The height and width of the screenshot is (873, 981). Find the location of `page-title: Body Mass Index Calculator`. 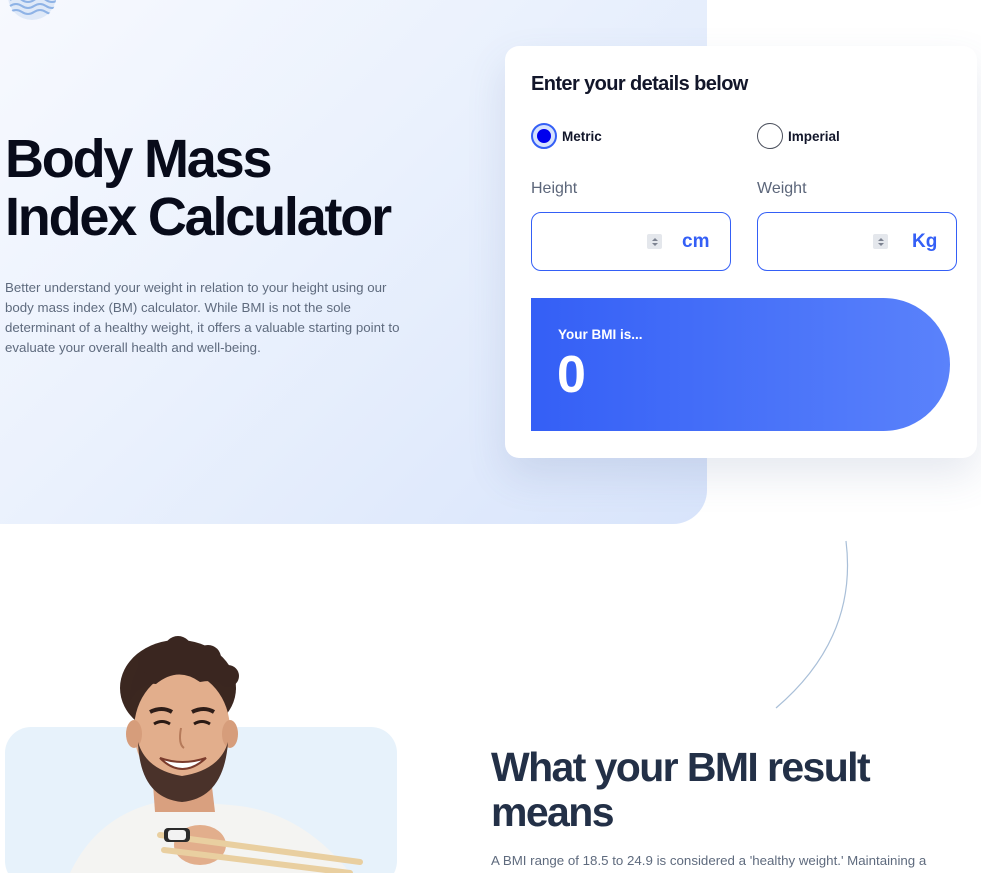

page-title: Body Mass Index Calculator is located at coordinates (245, 188).